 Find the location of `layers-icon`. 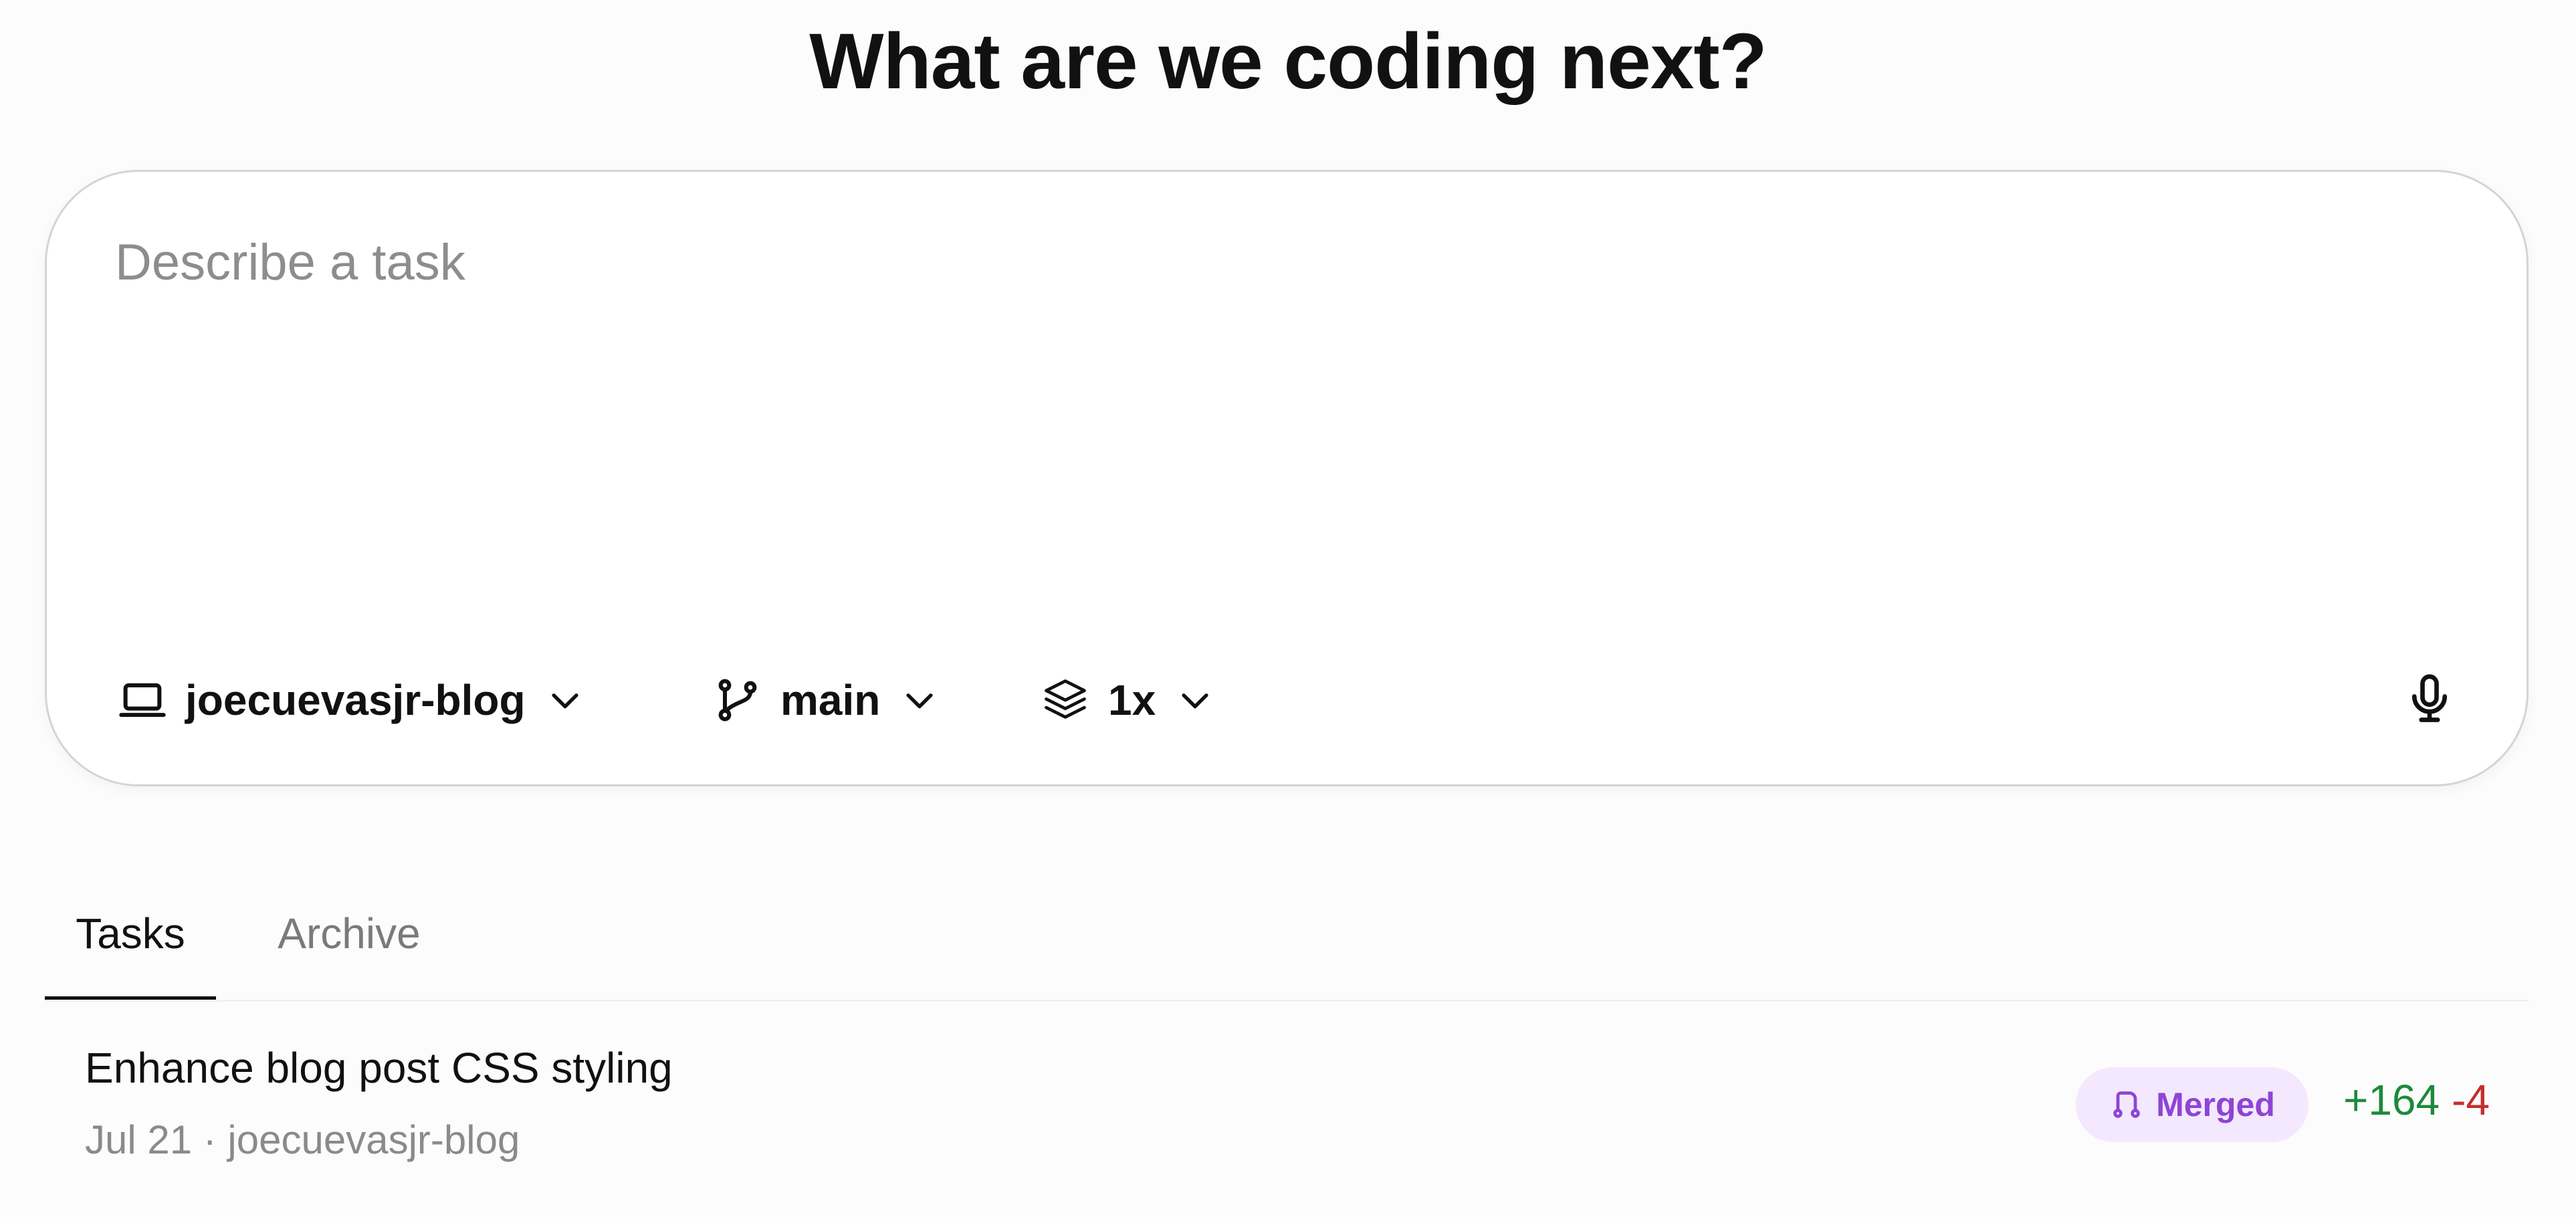

layers-icon is located at coordinates (1065, 700).